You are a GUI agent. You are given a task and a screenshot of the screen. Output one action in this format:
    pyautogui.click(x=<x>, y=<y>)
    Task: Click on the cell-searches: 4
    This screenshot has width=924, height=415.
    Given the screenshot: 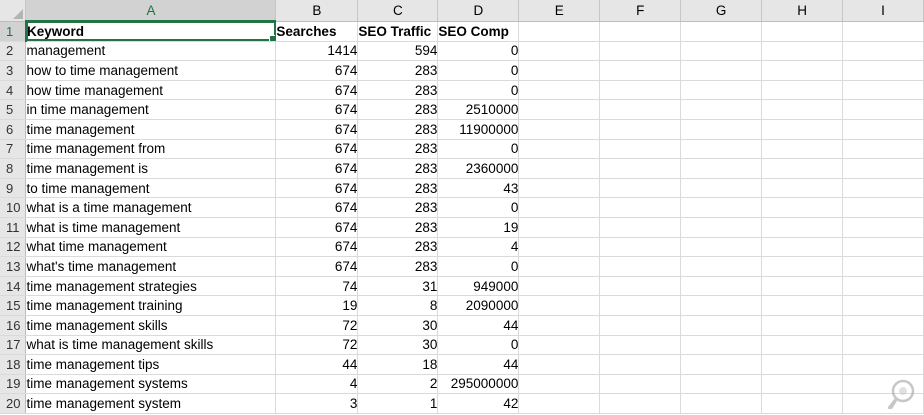 What is the action you would take?
    pyautogui.click(x=317, y=384)
    